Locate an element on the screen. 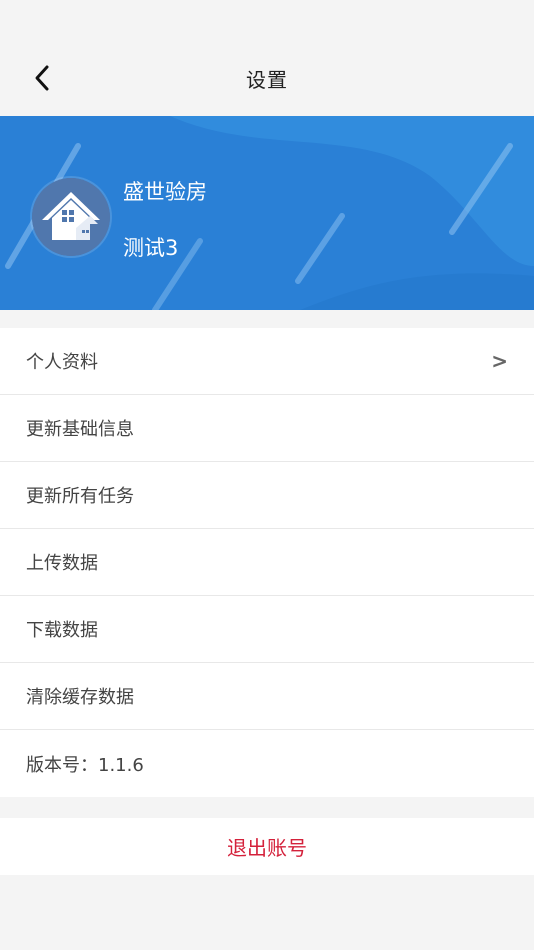  chevron-left-icon is located at coordinates (42, 78).